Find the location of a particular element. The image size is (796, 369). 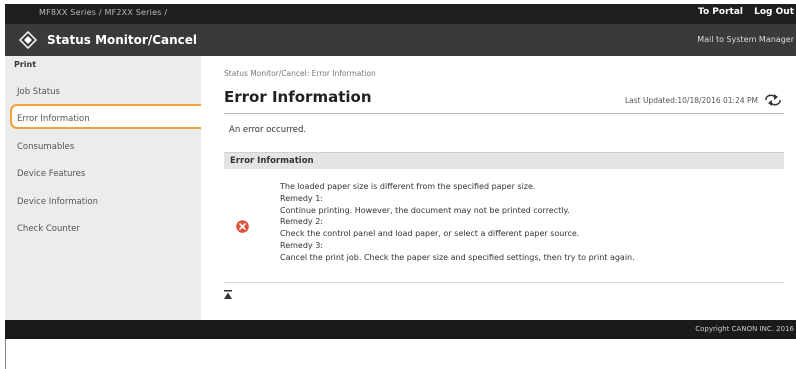

last-updated: Last Updated:10/18/2016 01:24 PM is located at coordinates (703, 100).